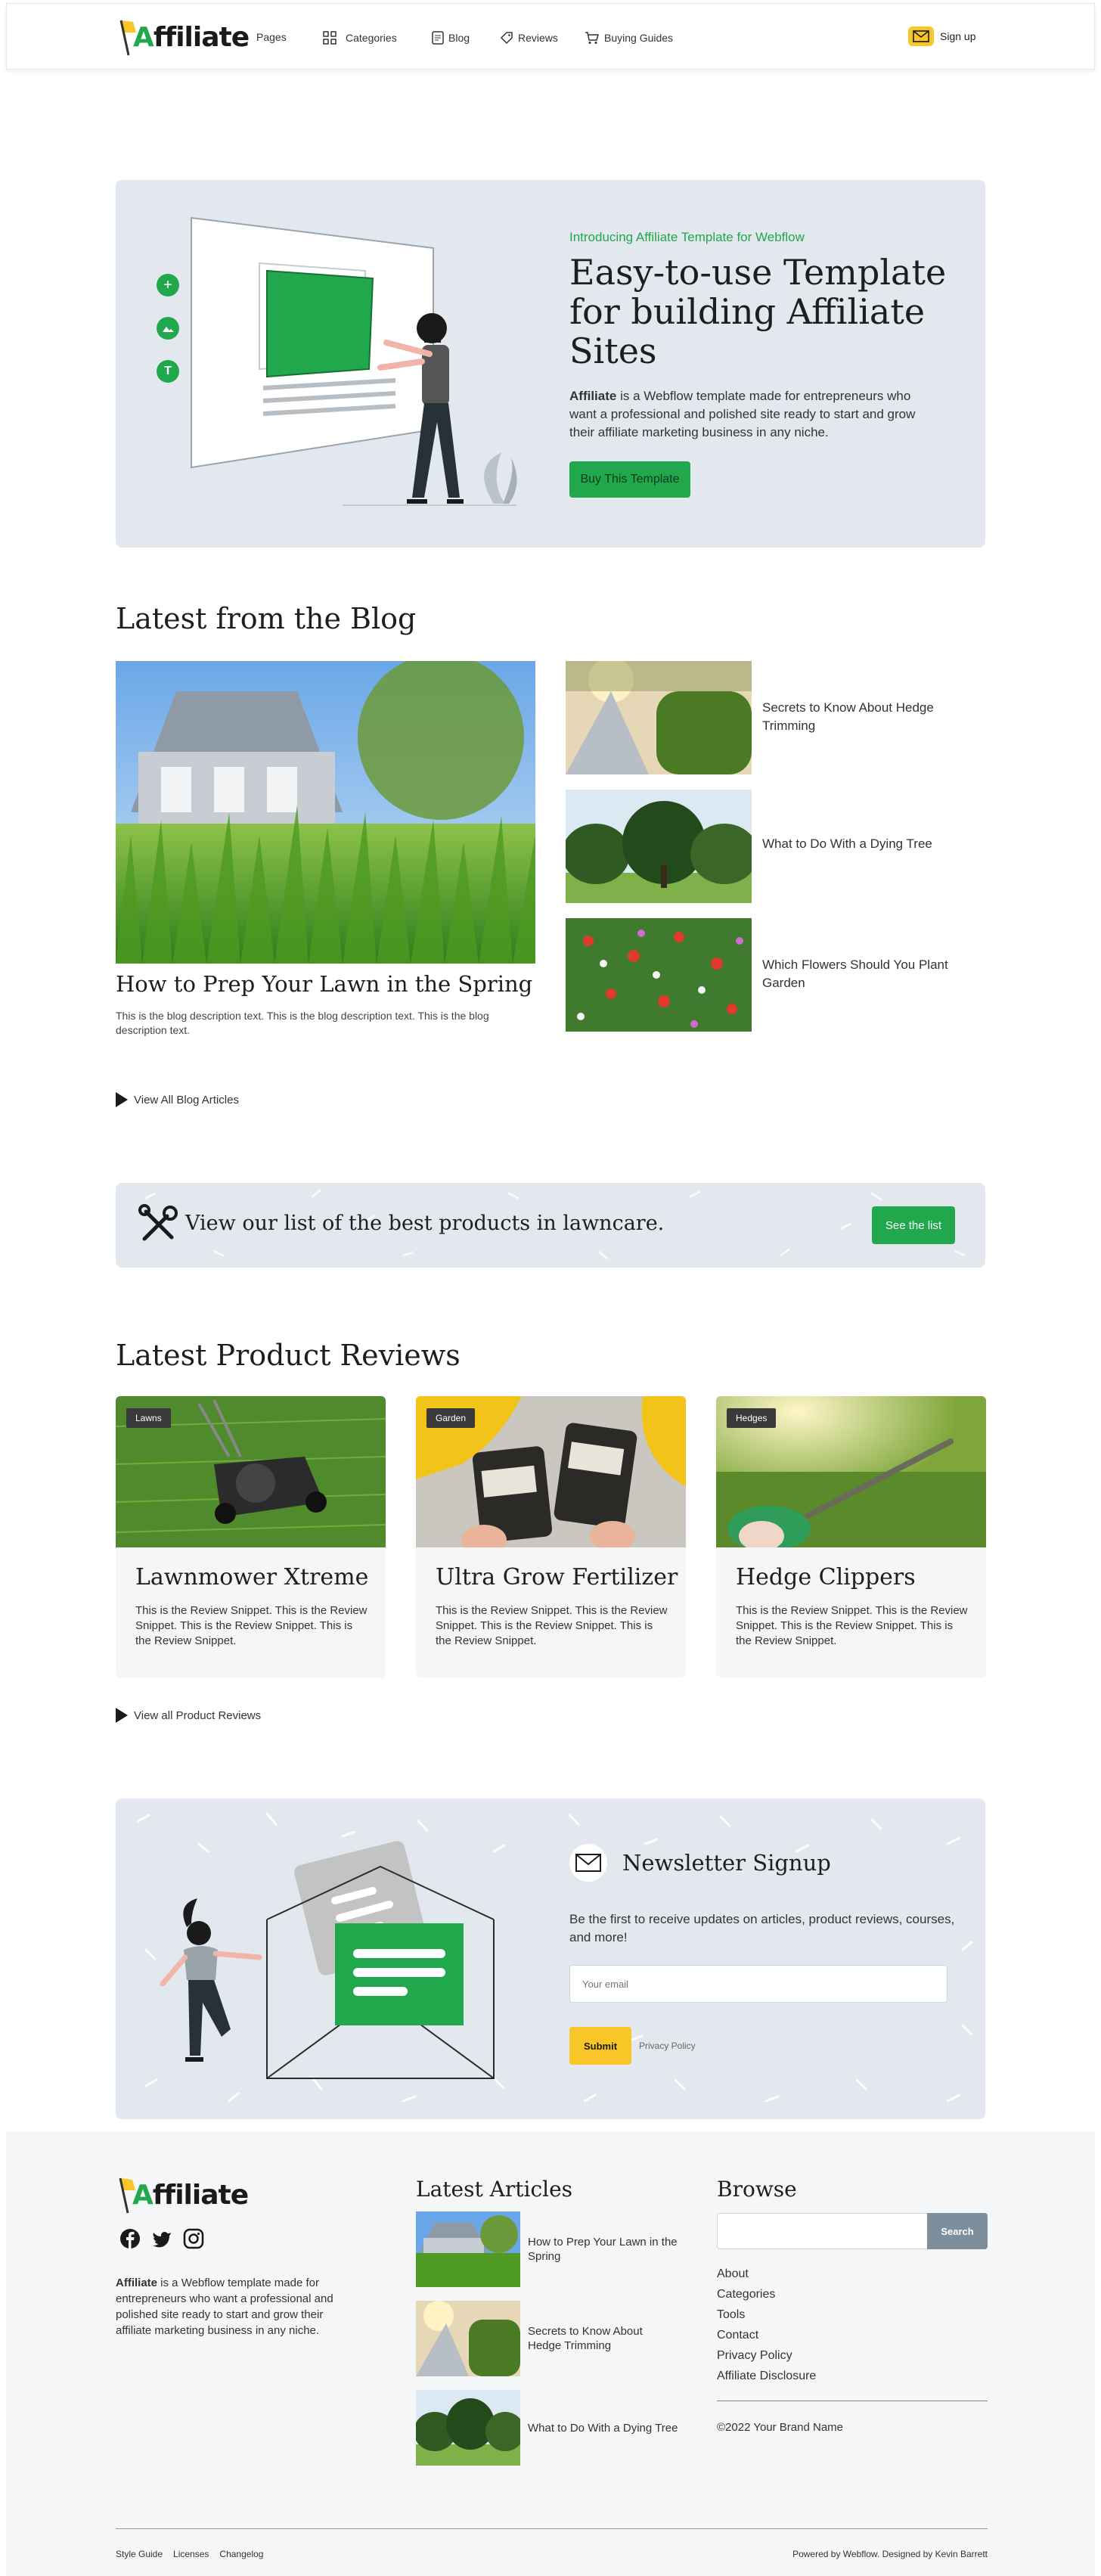 This screenshot has width=1101, height=2576. I want to click on newsletter-illustration, so click(327, 1960).